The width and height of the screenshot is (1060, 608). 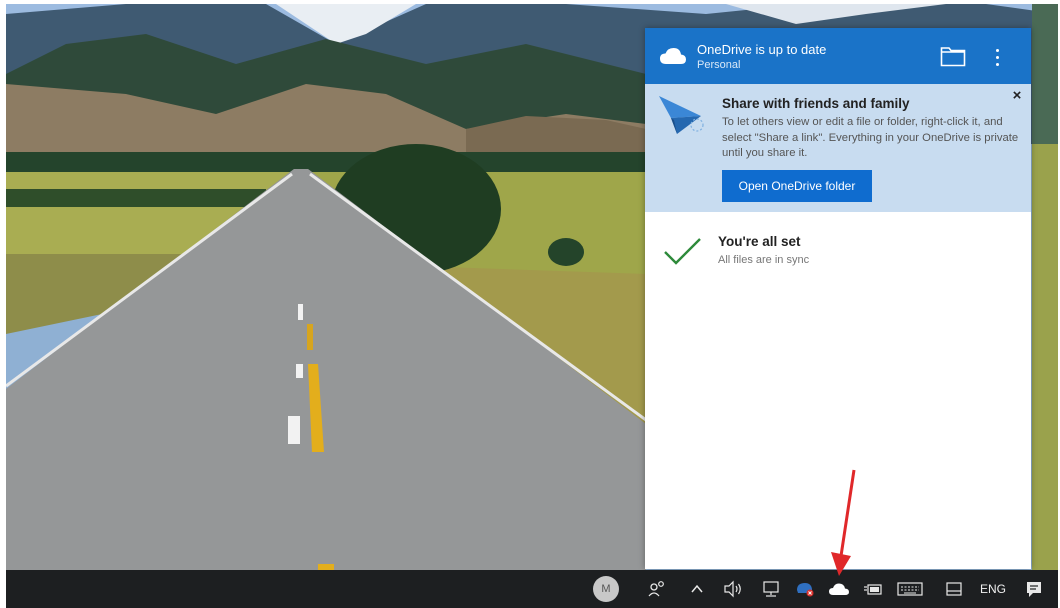 What do you see at coordinates (719, 65) in the screenshot?
I see `onedrive-account-label: Personal` at bounding box center [719, 65].